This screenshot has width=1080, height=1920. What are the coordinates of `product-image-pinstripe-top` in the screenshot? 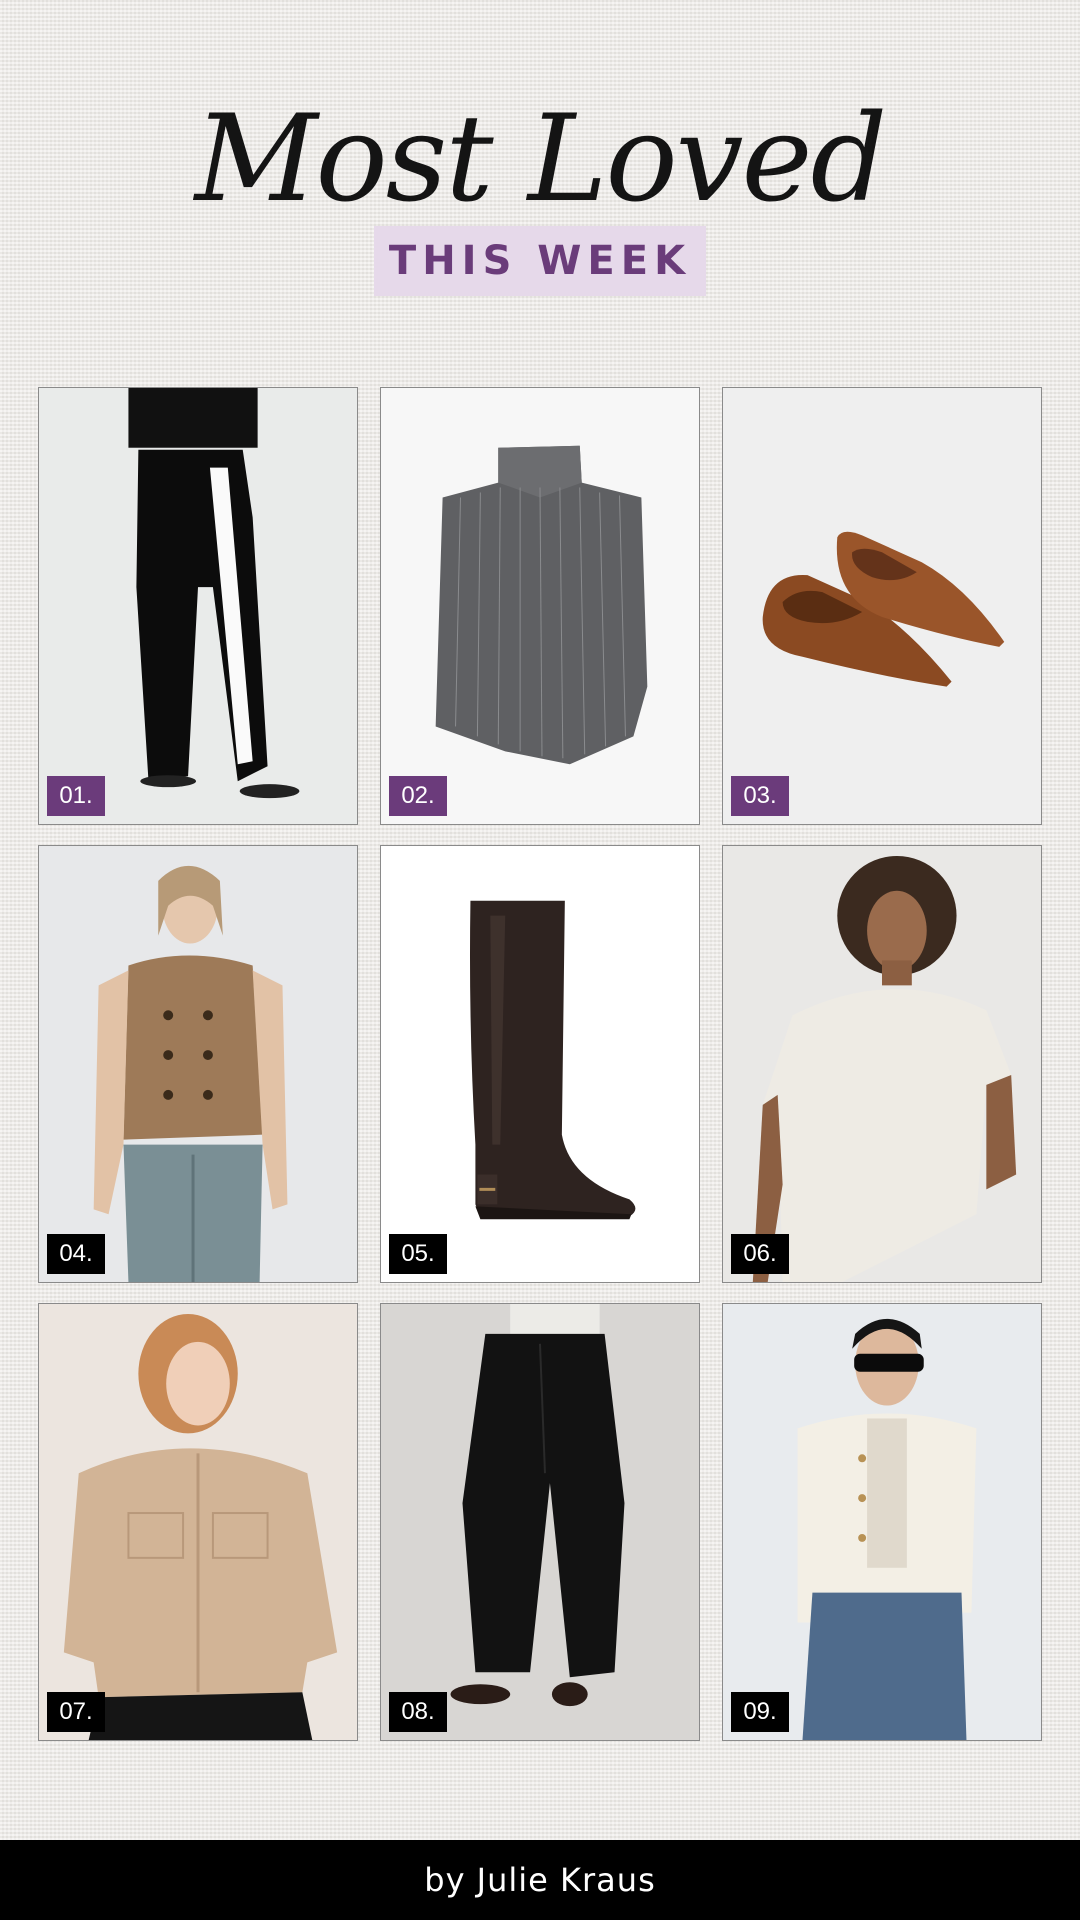 It's located at (540, 606).